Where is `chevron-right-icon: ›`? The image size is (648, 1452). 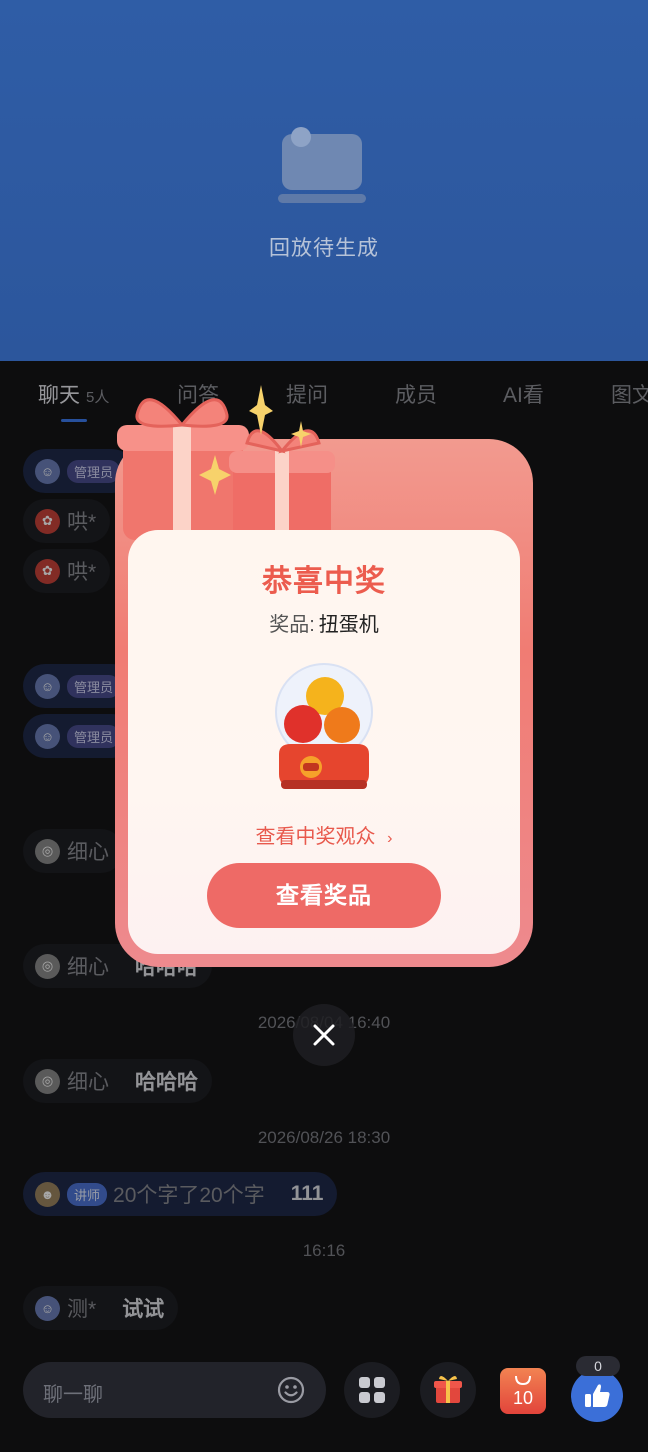
chevron-right-icon: › is located at coordinates (390, 838).